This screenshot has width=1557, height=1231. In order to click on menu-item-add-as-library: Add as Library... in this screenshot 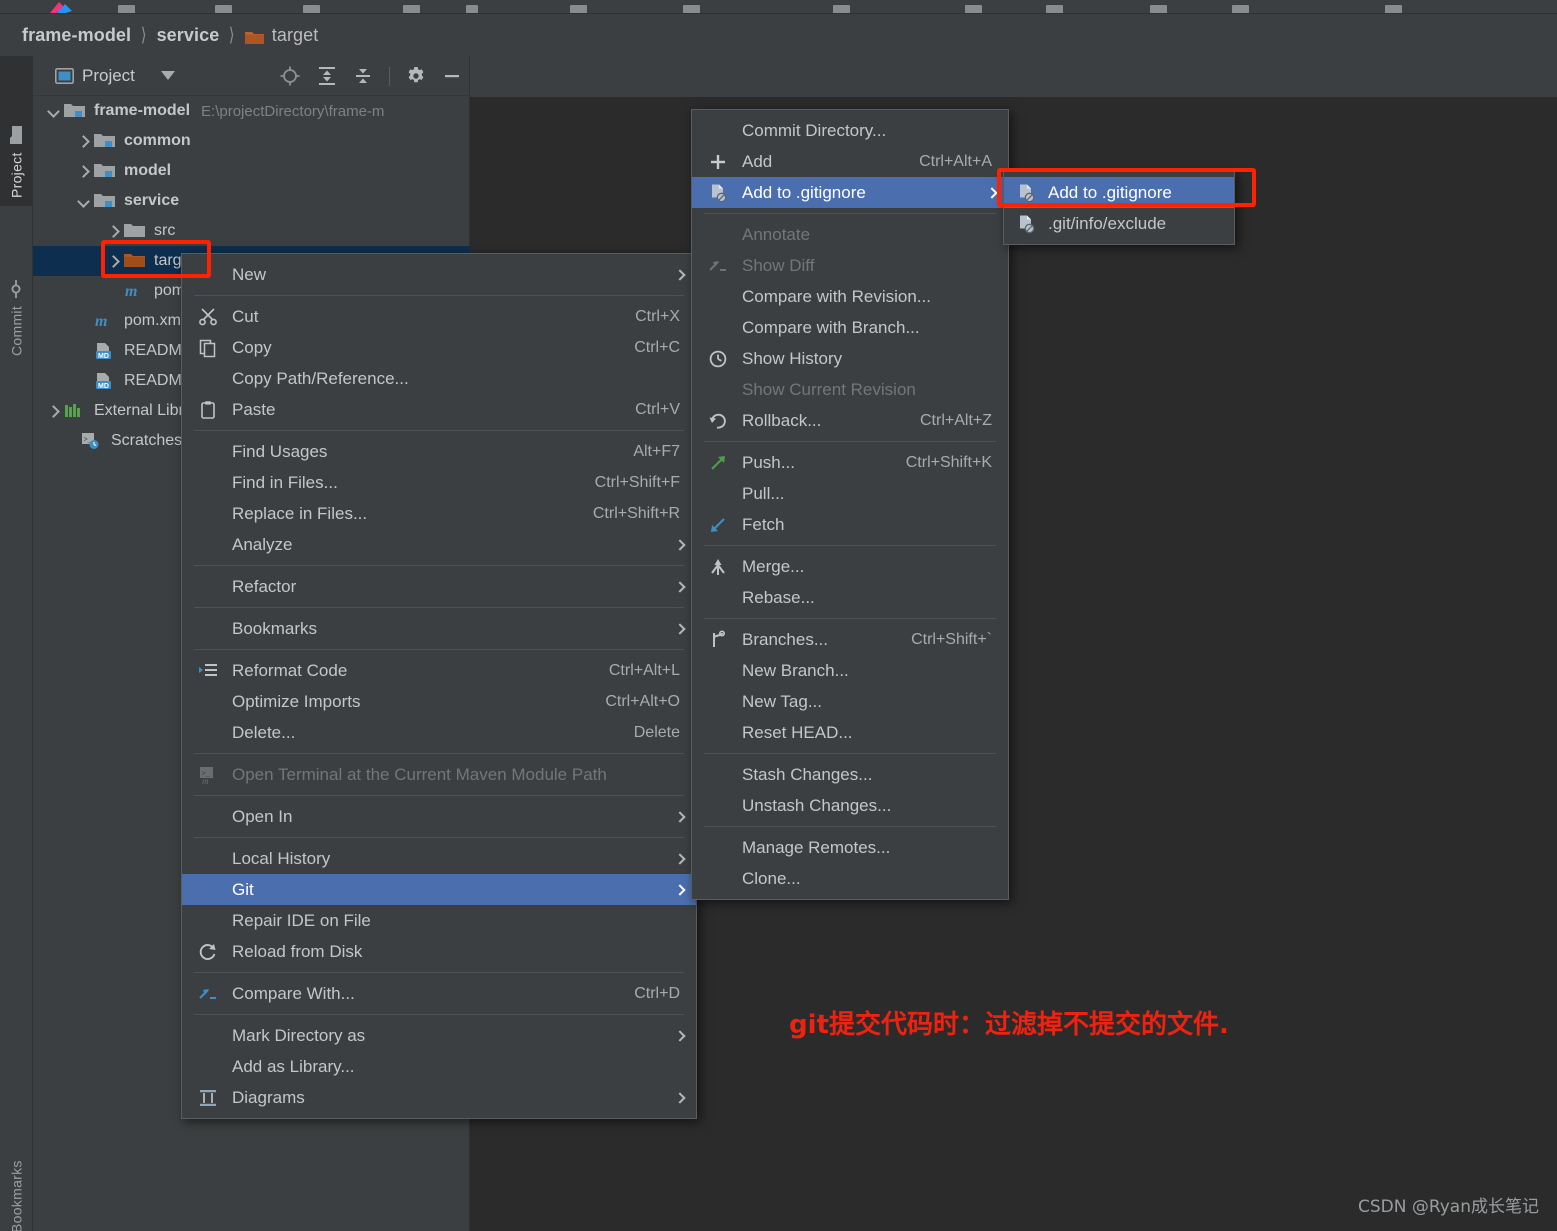, I will do `click(439, 1066)`.